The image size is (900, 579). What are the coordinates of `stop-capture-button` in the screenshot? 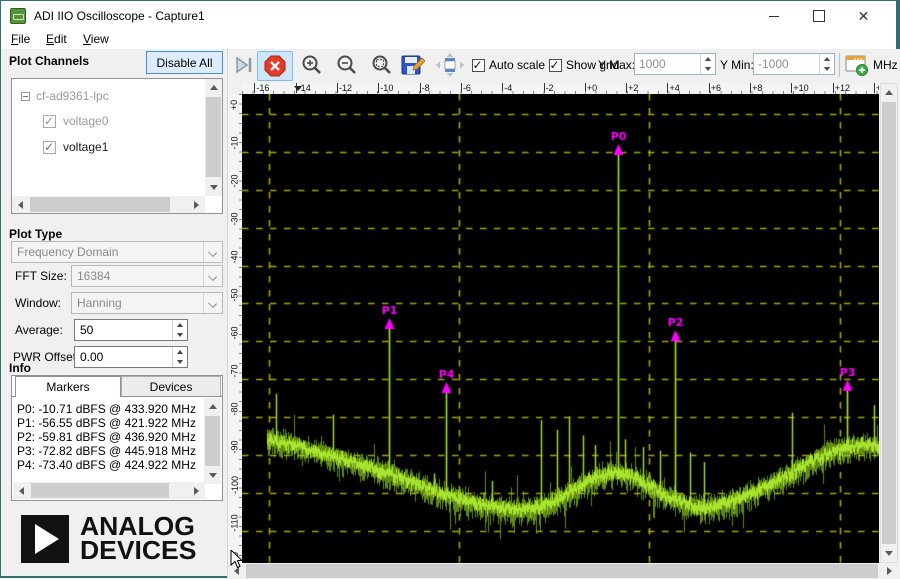 It's located at (275, 66).